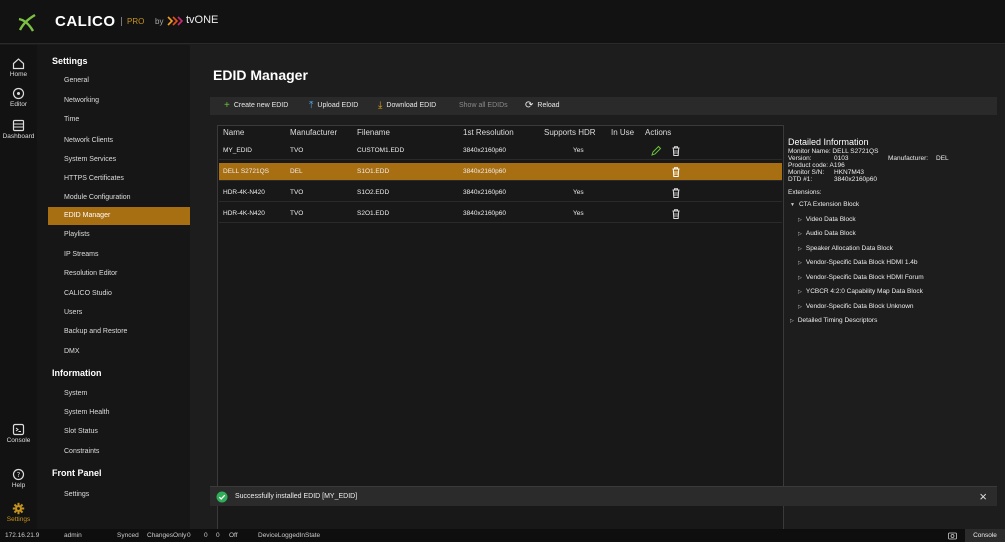  I want to click on cell-name: HDR-4K-N420, so click(244, 213).